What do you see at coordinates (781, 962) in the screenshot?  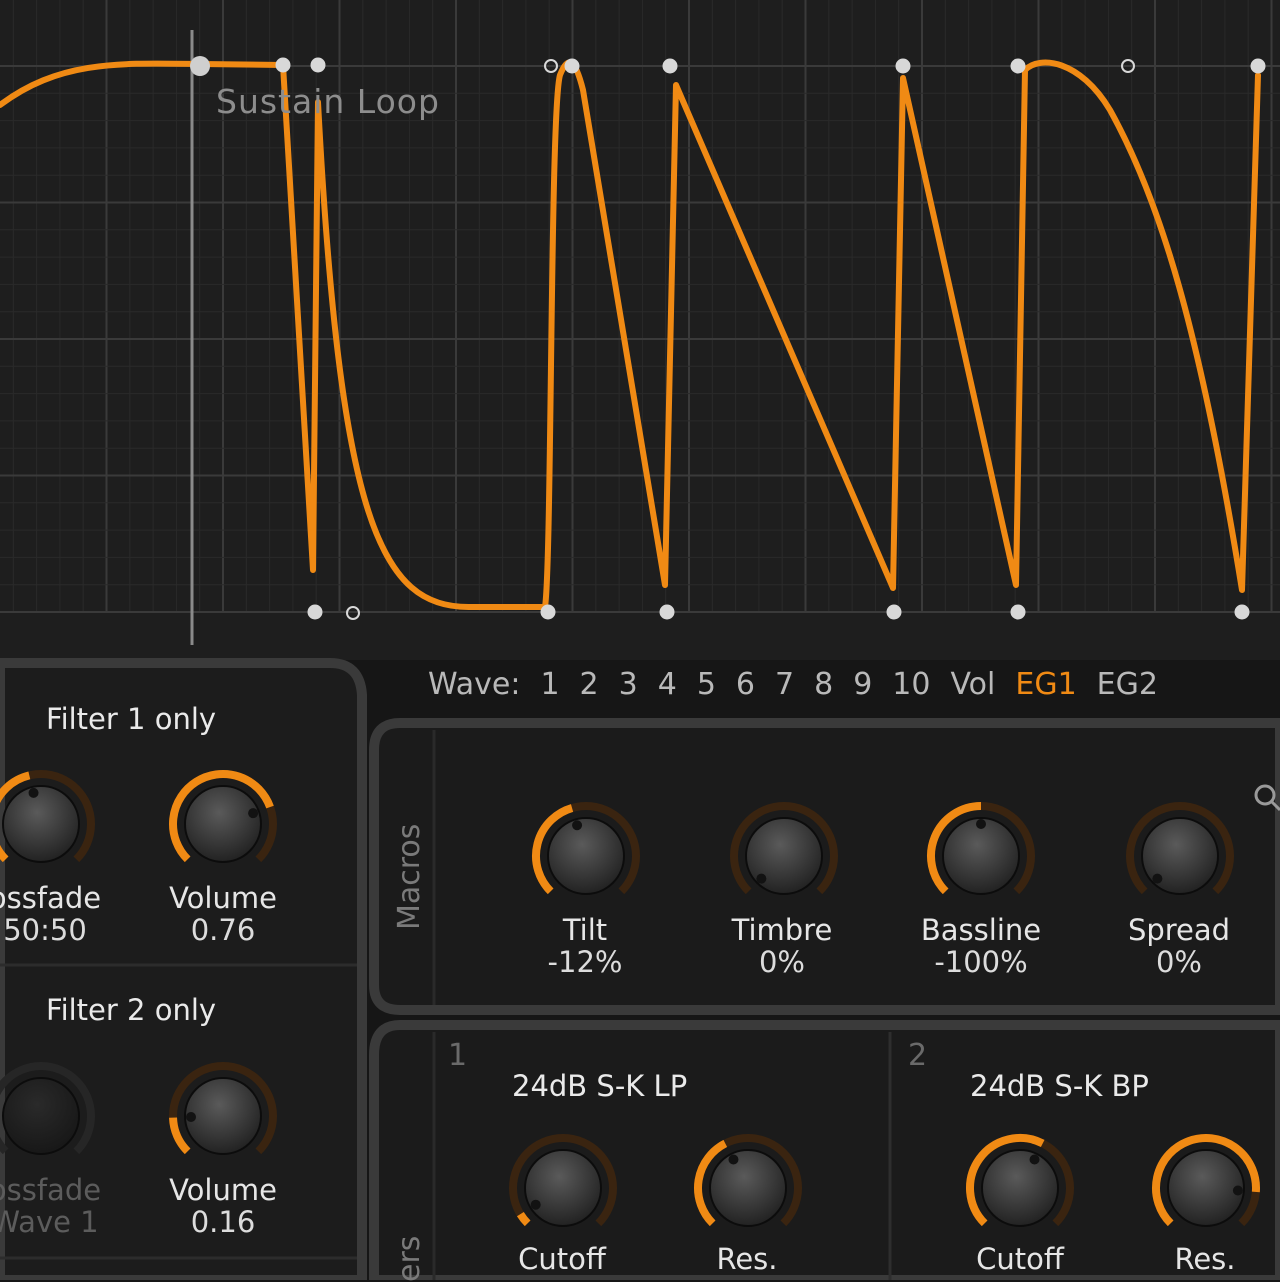 I see `timbre-value: 0%` at bounding box center [781, 962].